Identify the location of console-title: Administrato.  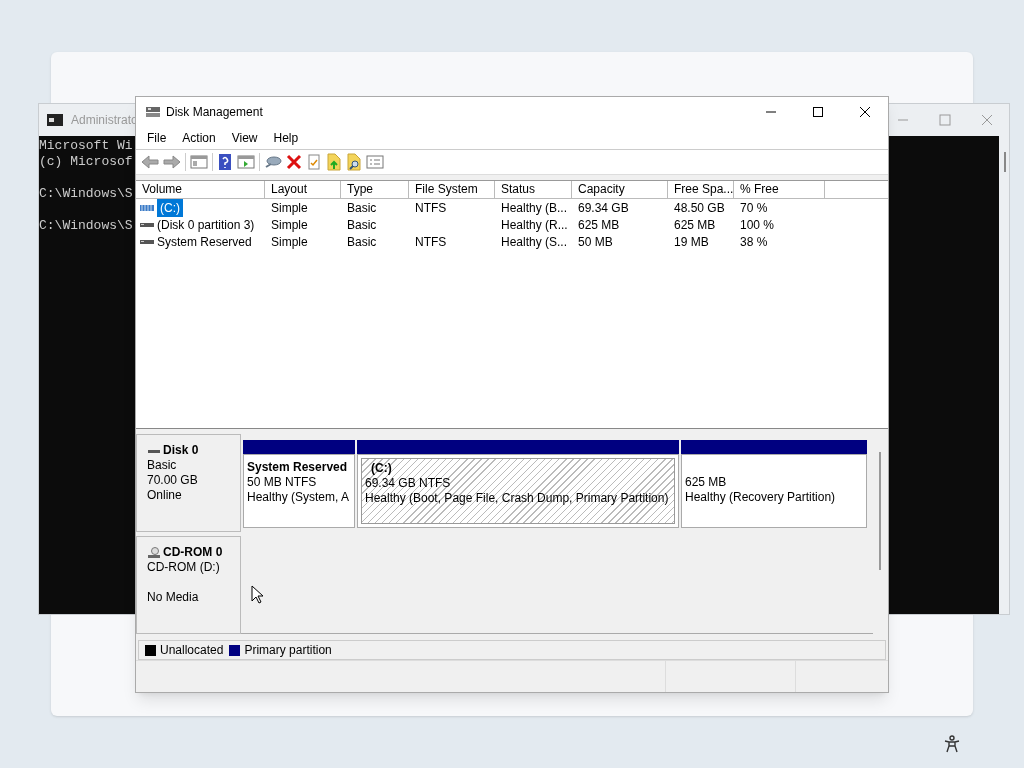
(104, 120).